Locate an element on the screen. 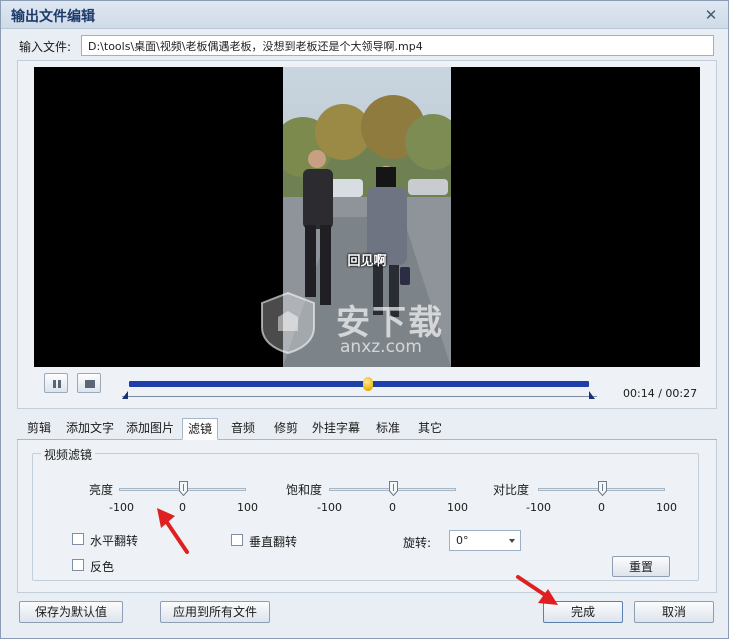 This screenshot has height=639, width=729. apply-all-button: 应用到所有文件 is located at coordinates (215, 612).